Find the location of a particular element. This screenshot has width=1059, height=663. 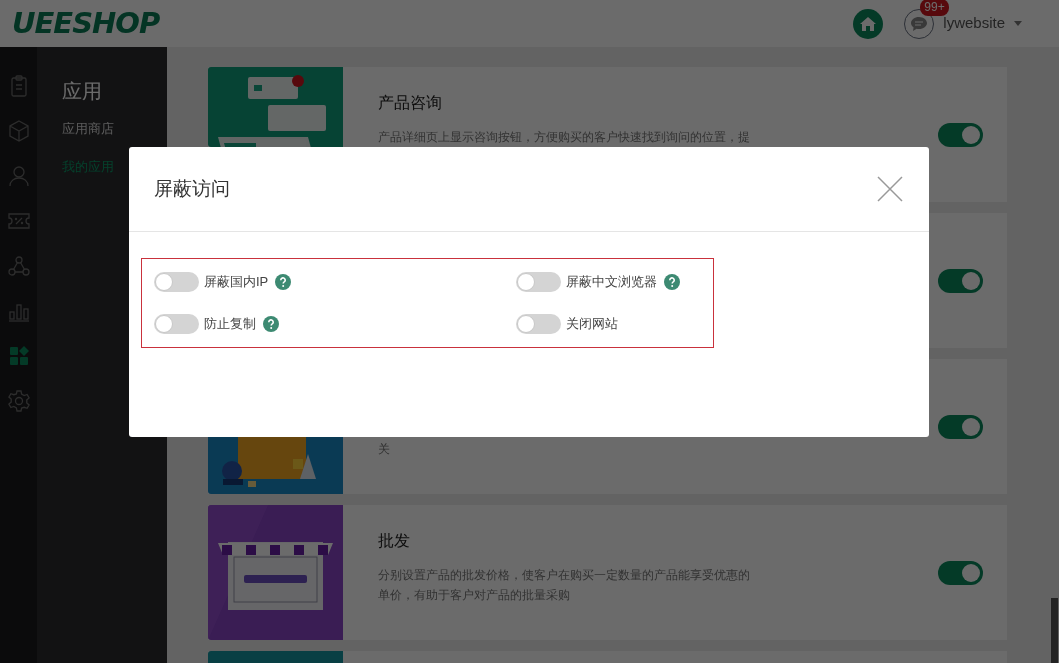

home-button is located at coordinates (868, 23).